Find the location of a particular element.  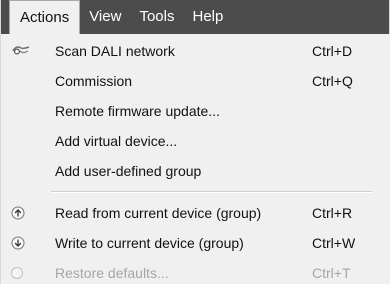

restore-icon is located at coordinates (25, 271).